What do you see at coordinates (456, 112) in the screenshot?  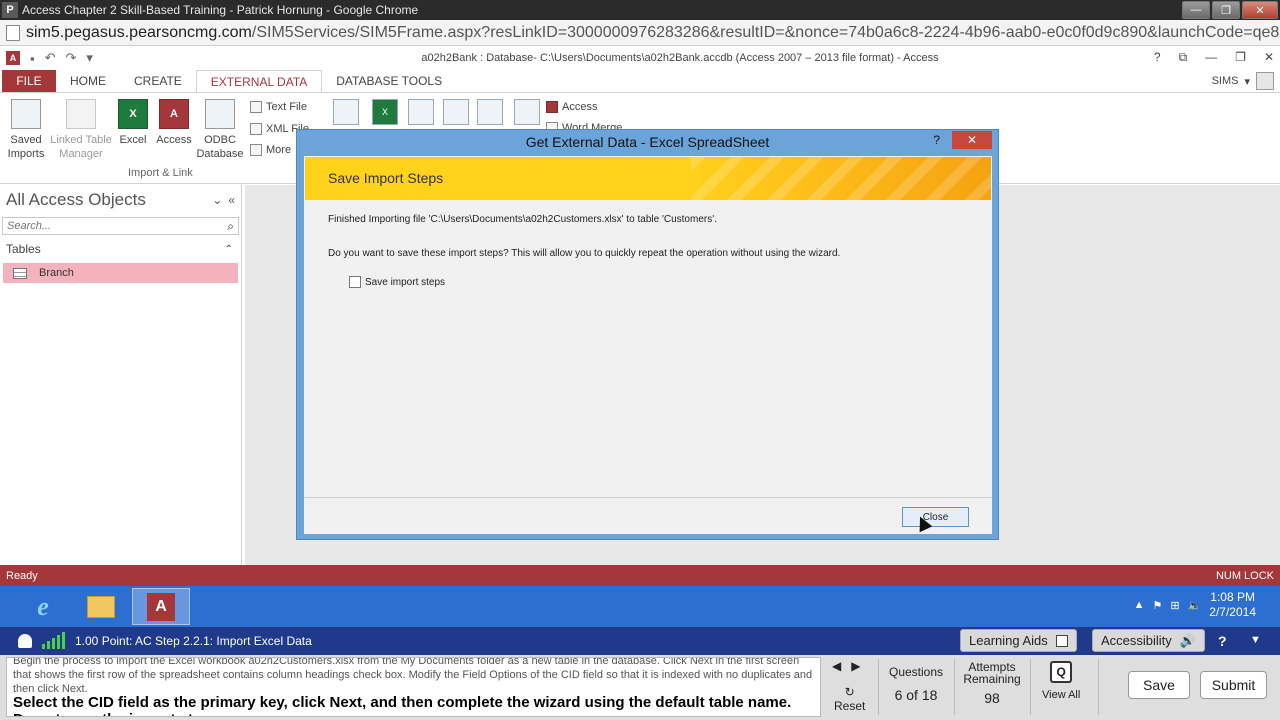 I see `export-xml-file-icon` at bounding box center [456, 112].